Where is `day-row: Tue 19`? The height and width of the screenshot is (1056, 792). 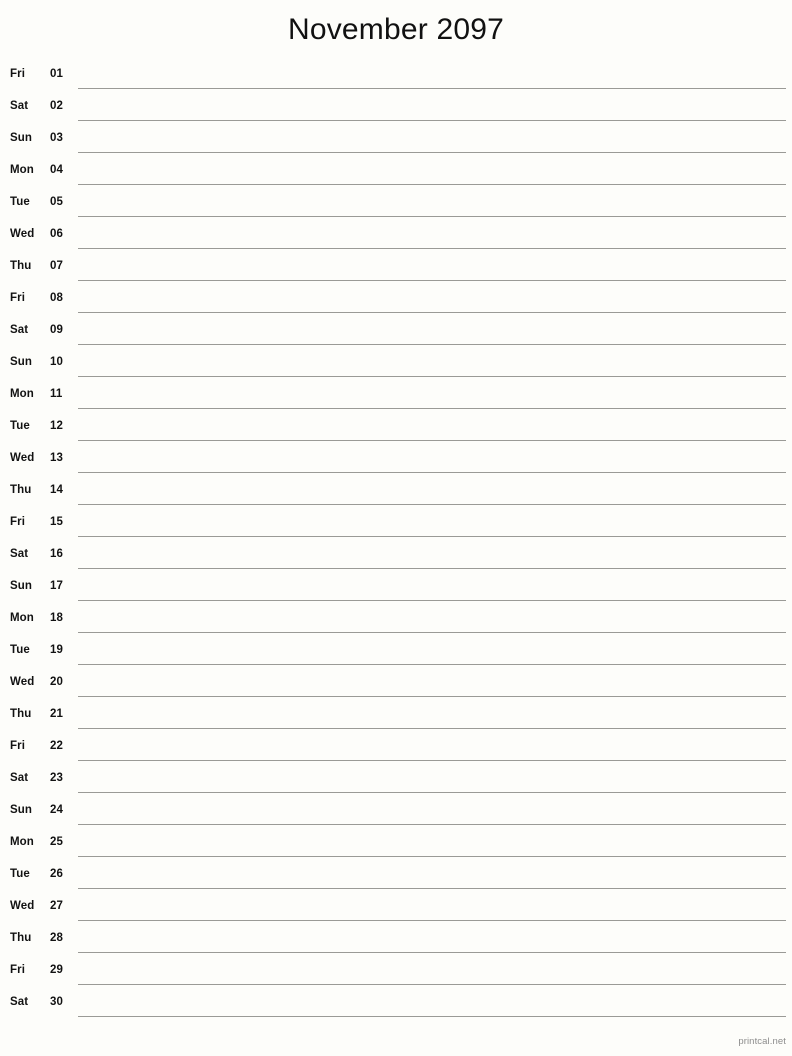
day-row: Tue 19 is located at coordinates (396, 652).